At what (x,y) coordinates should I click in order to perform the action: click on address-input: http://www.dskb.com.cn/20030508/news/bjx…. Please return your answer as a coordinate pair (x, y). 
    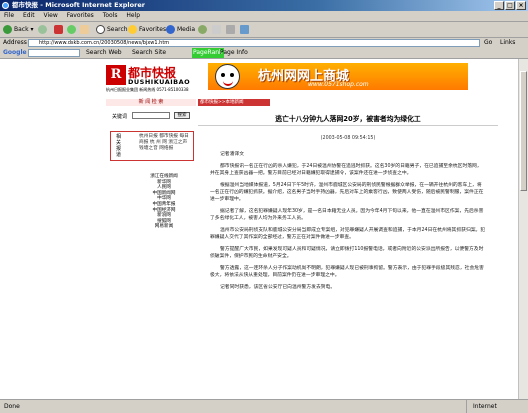
    Looking at the image, I should click on (254, 43).